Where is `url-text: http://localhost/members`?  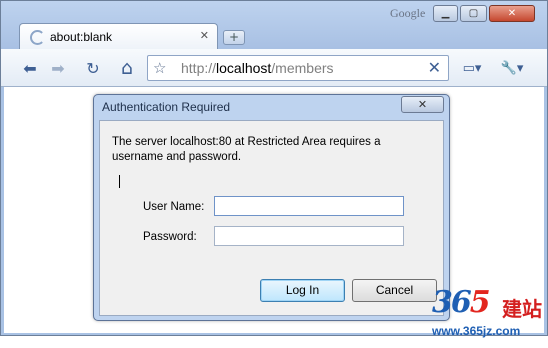 url-text: http://localhost/members is located at coordinates (257, 68).